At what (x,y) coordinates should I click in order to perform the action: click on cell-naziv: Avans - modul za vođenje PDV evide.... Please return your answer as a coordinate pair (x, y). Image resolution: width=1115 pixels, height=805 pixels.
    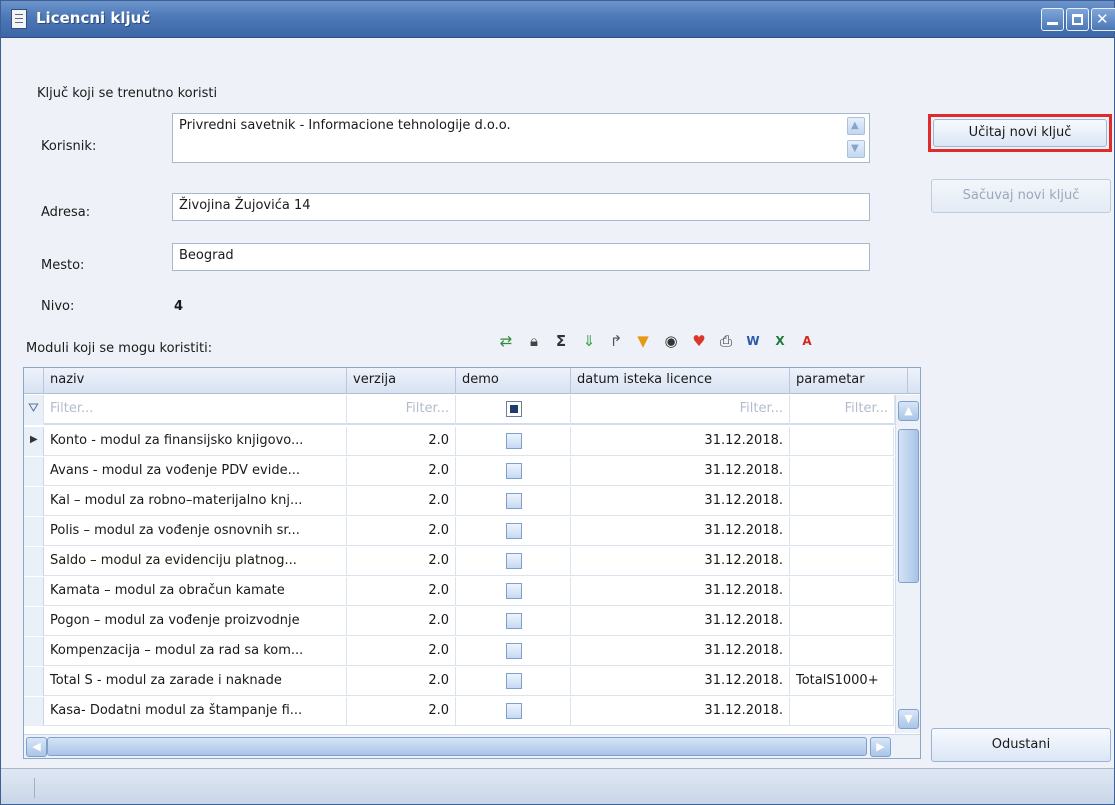
    Looking at the image, I should click on (195, 471).